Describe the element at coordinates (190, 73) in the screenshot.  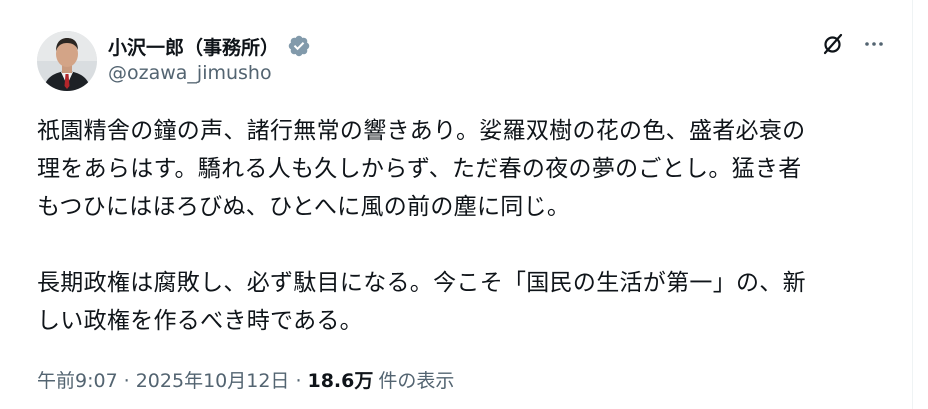
I see `author-handle: @ozawa_jimusho` at that location.